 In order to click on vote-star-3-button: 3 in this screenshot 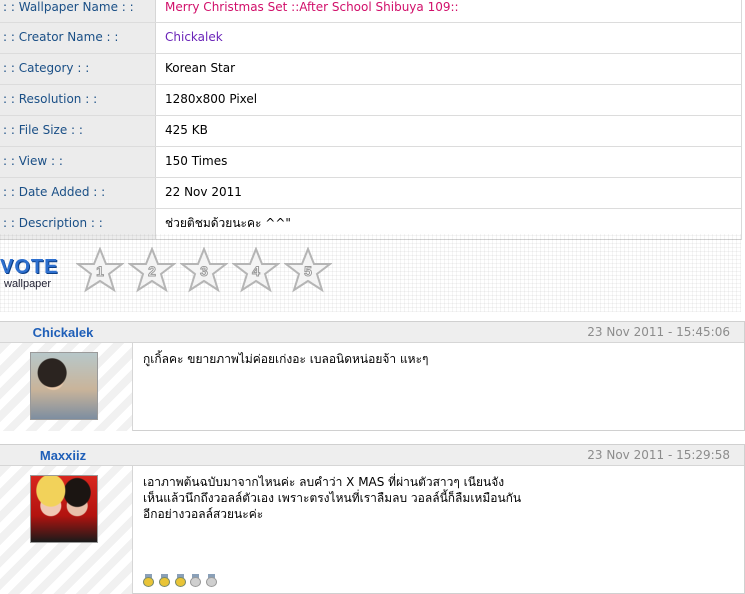, I will do `click(204, 270)`.